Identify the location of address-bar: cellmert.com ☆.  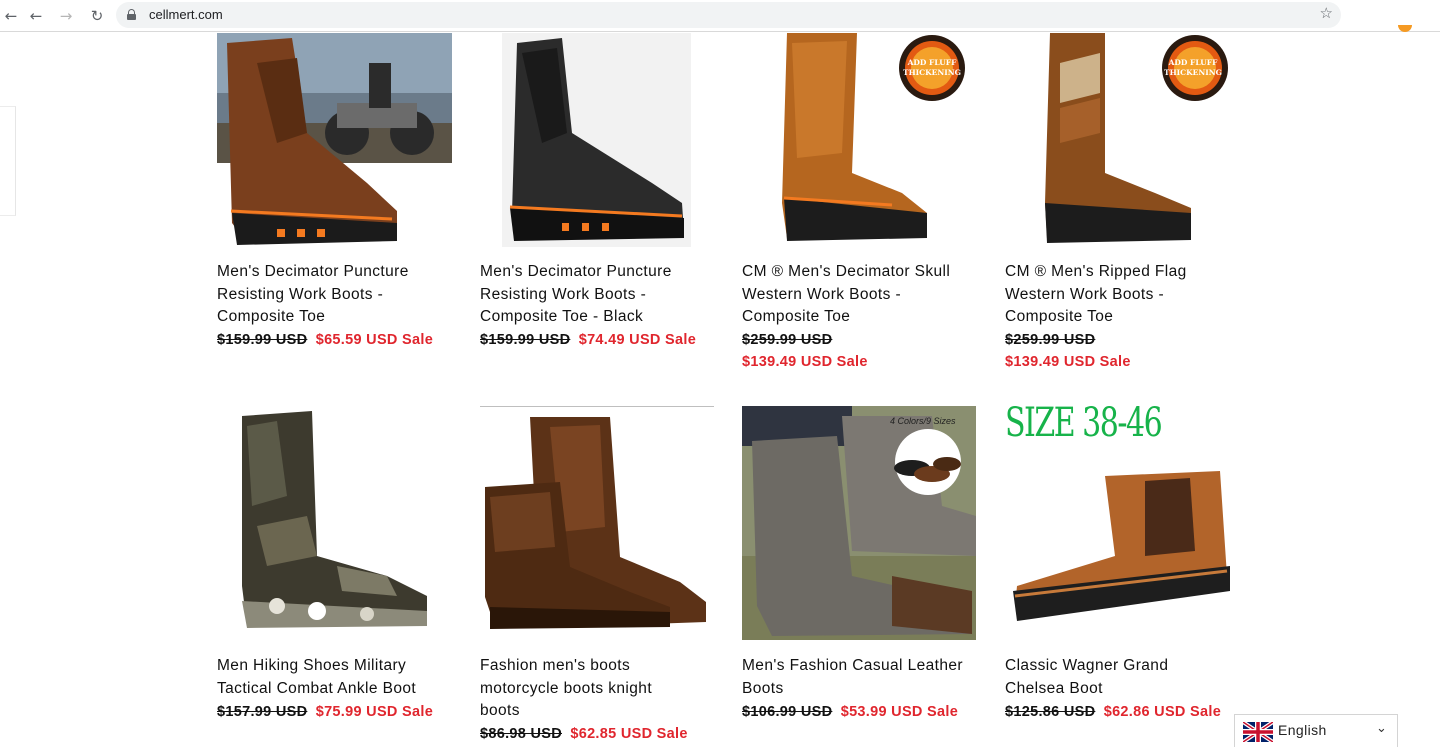
(728, 15).